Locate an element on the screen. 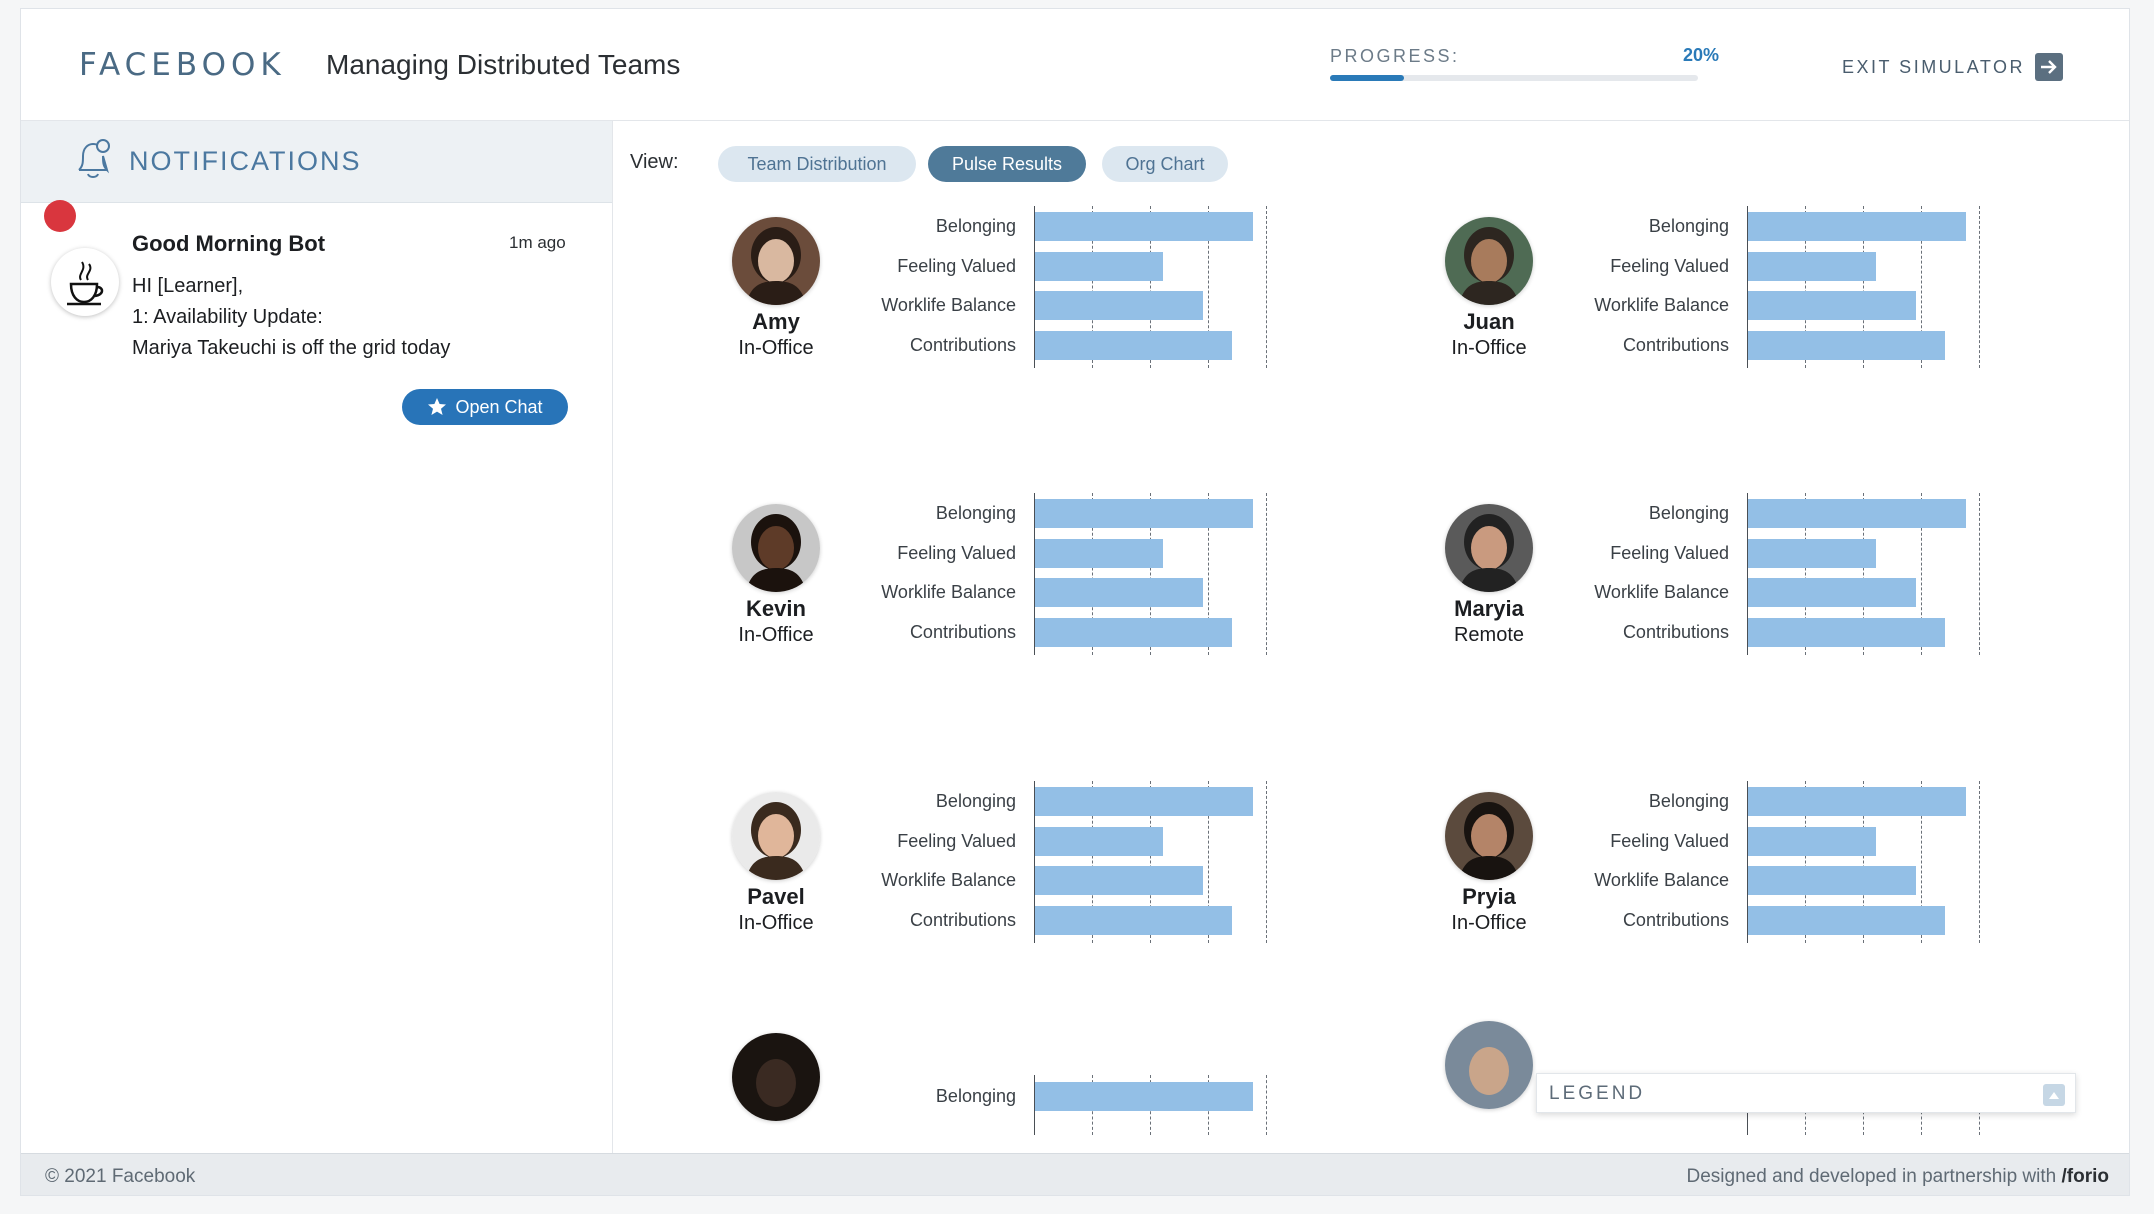  bot-avatar is located at coordinates (85, 282).